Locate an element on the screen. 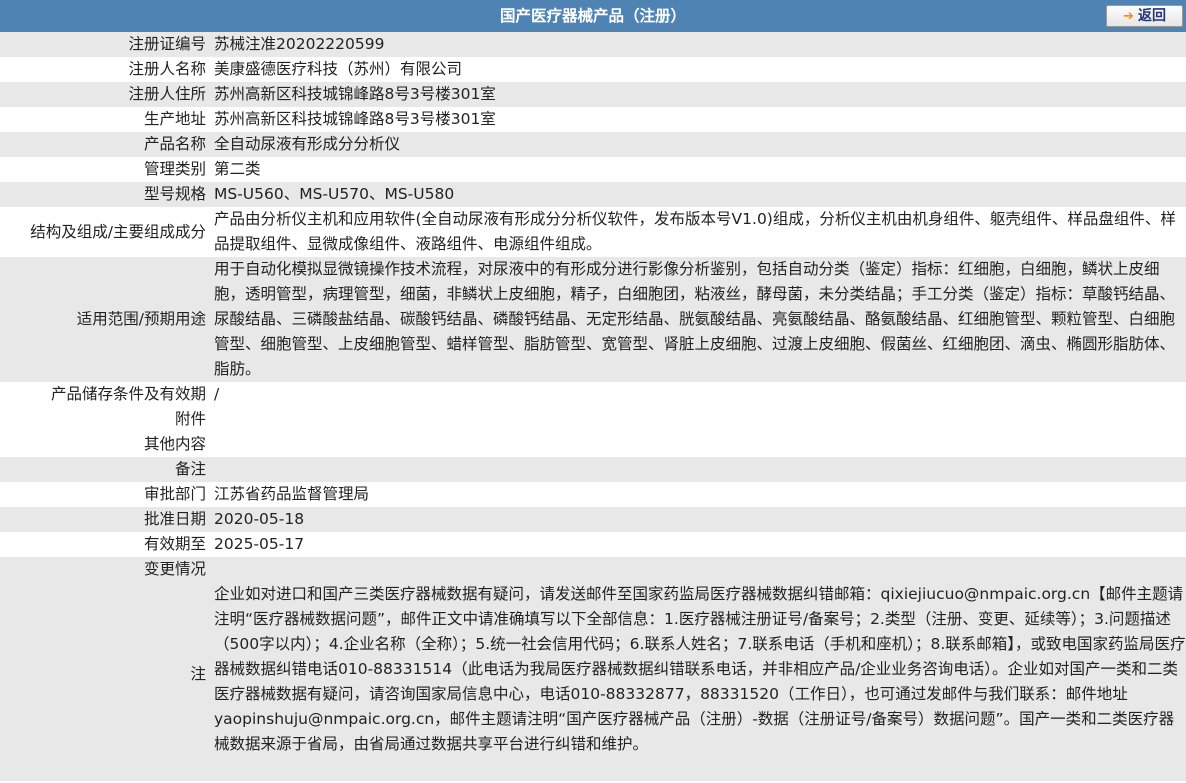 This screenshot has width=1186, height=783. table-row: 附件 is located at coordinates (593, 419).